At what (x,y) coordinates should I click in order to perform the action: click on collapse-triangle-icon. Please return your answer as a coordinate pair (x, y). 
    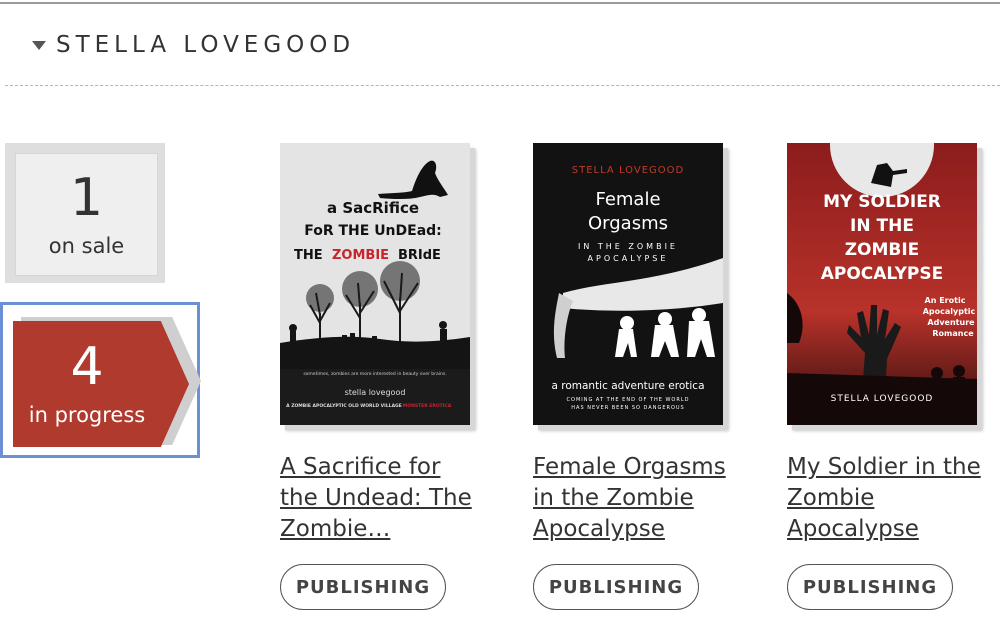
    Looking at the image, I should click on (39, 45).